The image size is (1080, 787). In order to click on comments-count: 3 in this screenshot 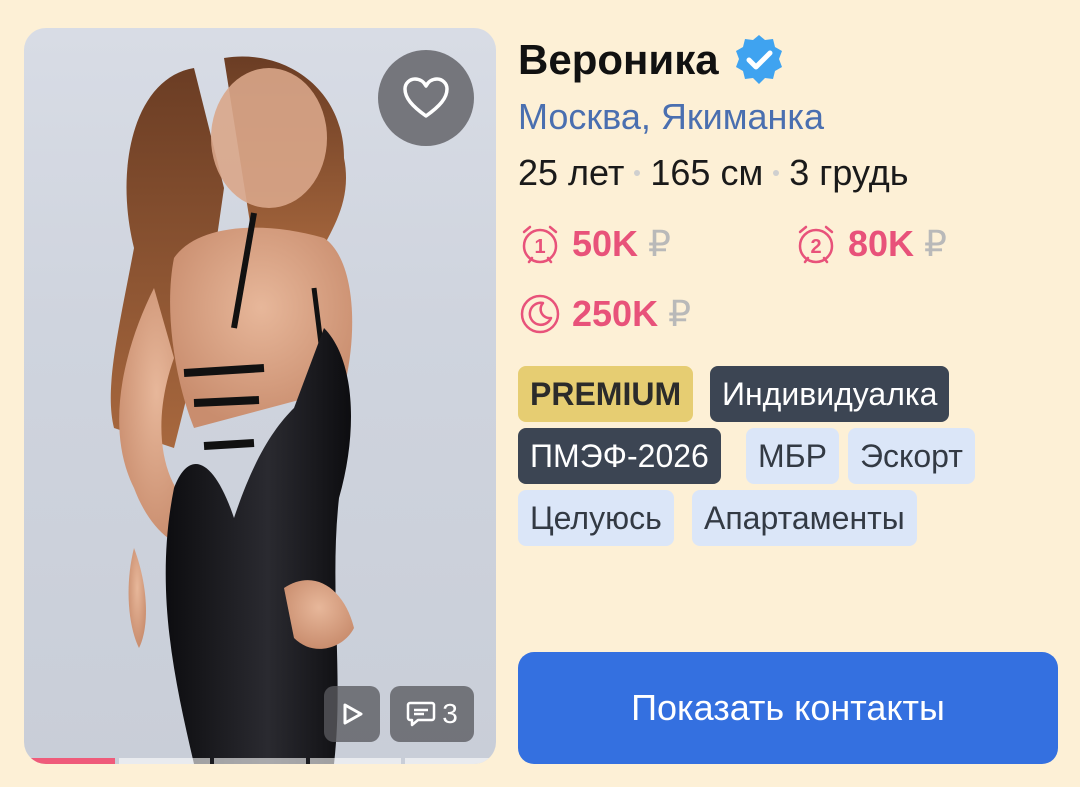, I will do `click(450, 713)`.